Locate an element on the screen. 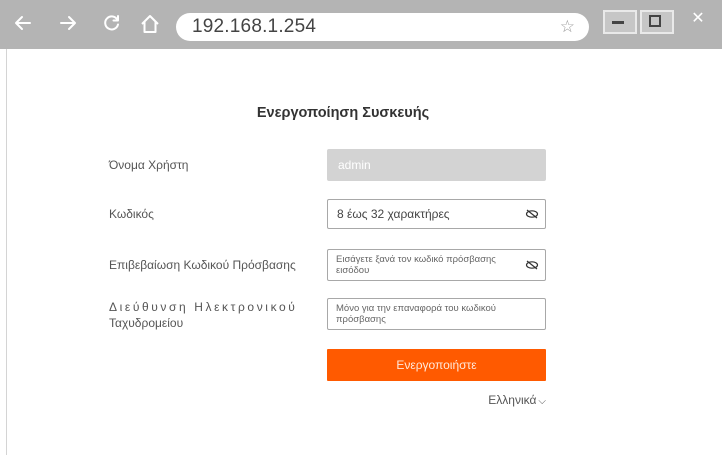 This screenshot has height=455, width=722. close-icon: ✕ is located at coordinates (698, 18).